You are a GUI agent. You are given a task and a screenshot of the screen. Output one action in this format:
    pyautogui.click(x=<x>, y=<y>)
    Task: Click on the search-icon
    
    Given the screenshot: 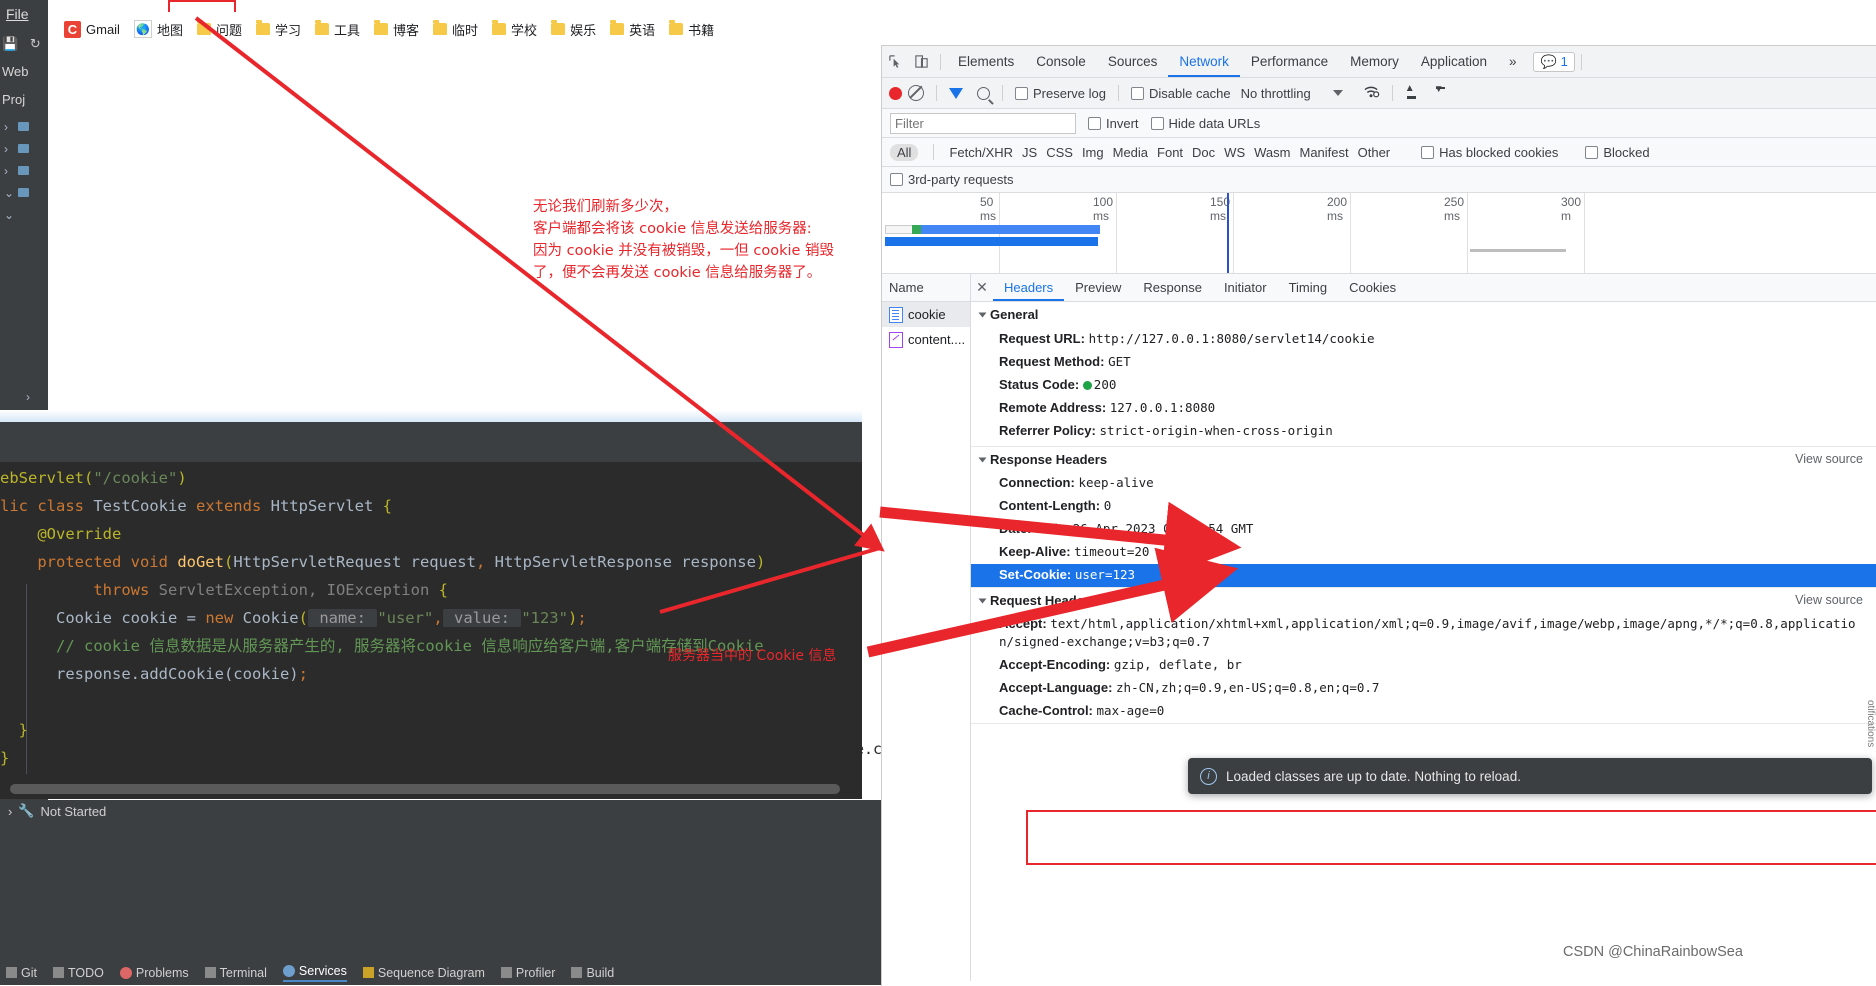 What is the action you would take?
    pyautogui.click(x=983, y=93)
    